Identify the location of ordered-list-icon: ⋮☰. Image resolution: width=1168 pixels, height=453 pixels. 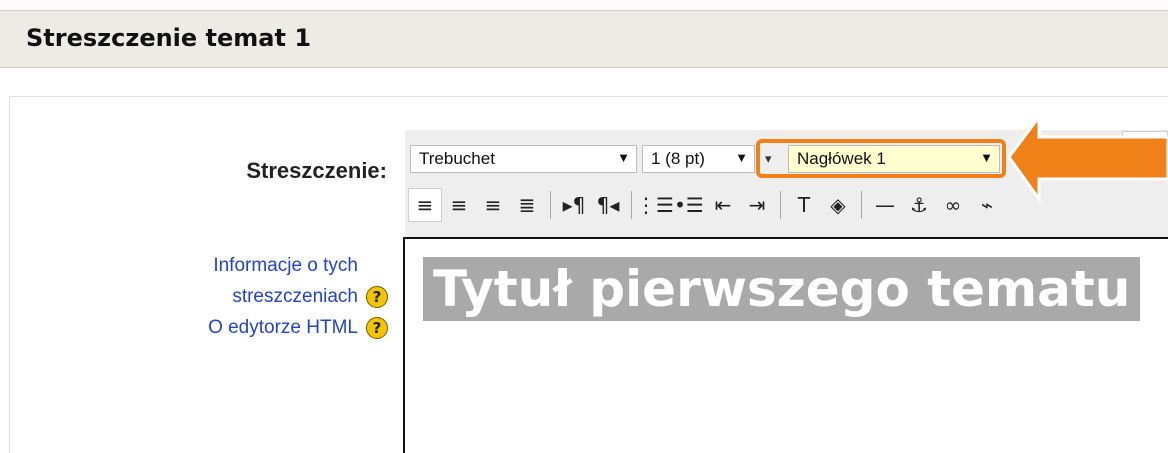
(655, 205).